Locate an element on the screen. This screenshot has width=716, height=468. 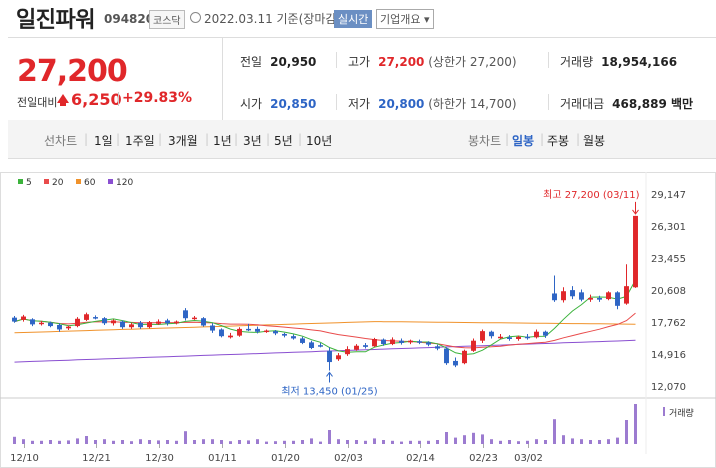
x-tick-label: 12/10 is located at coordinates (24, 458).